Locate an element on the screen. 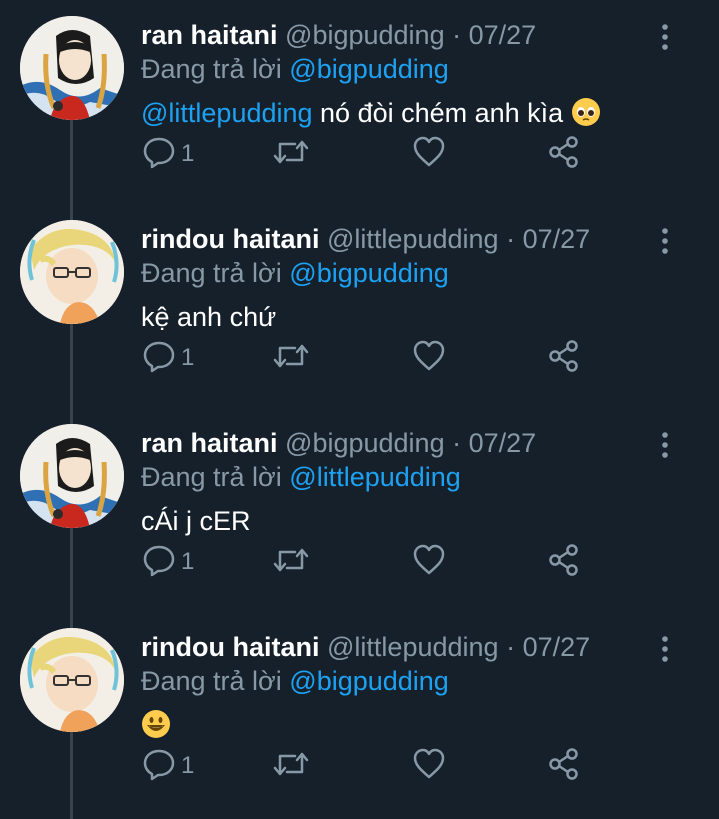 The height and width of the screenshot is (819, 719). replying-to: Đang trả lời @littlepudding is located at coordinates (301, 477).